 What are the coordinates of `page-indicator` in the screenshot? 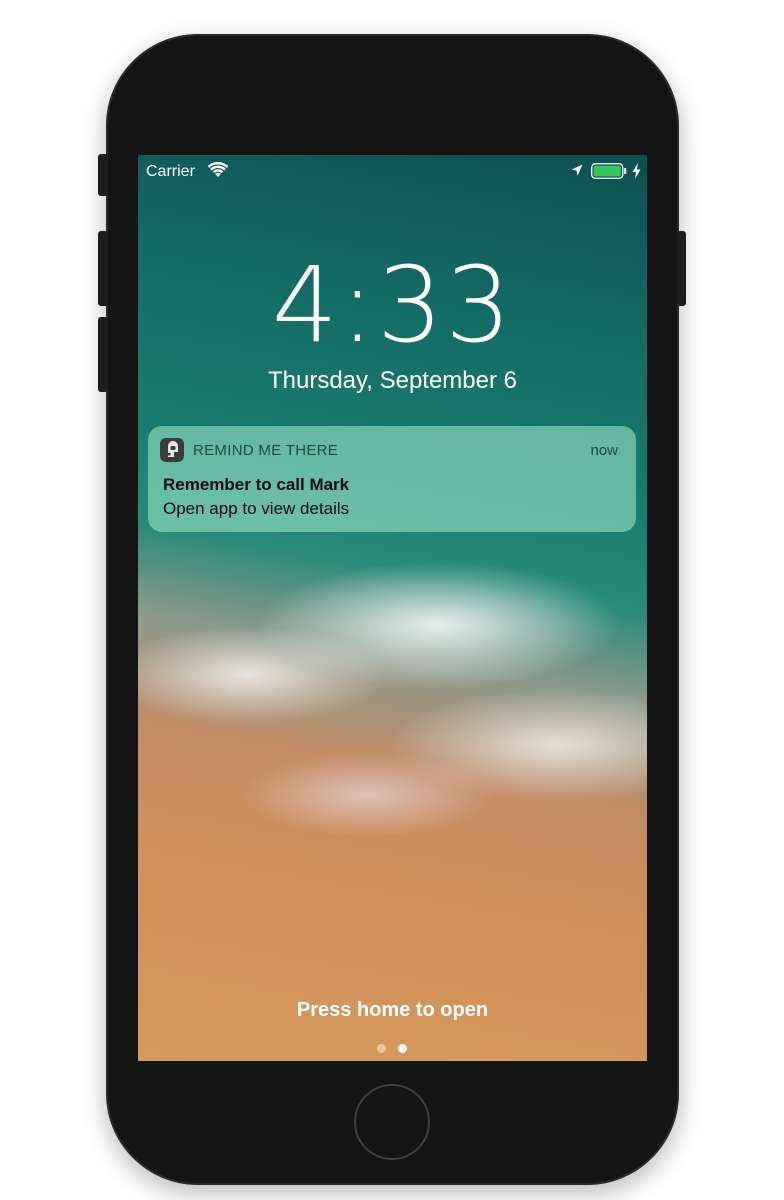 It's located at (396, 1050).